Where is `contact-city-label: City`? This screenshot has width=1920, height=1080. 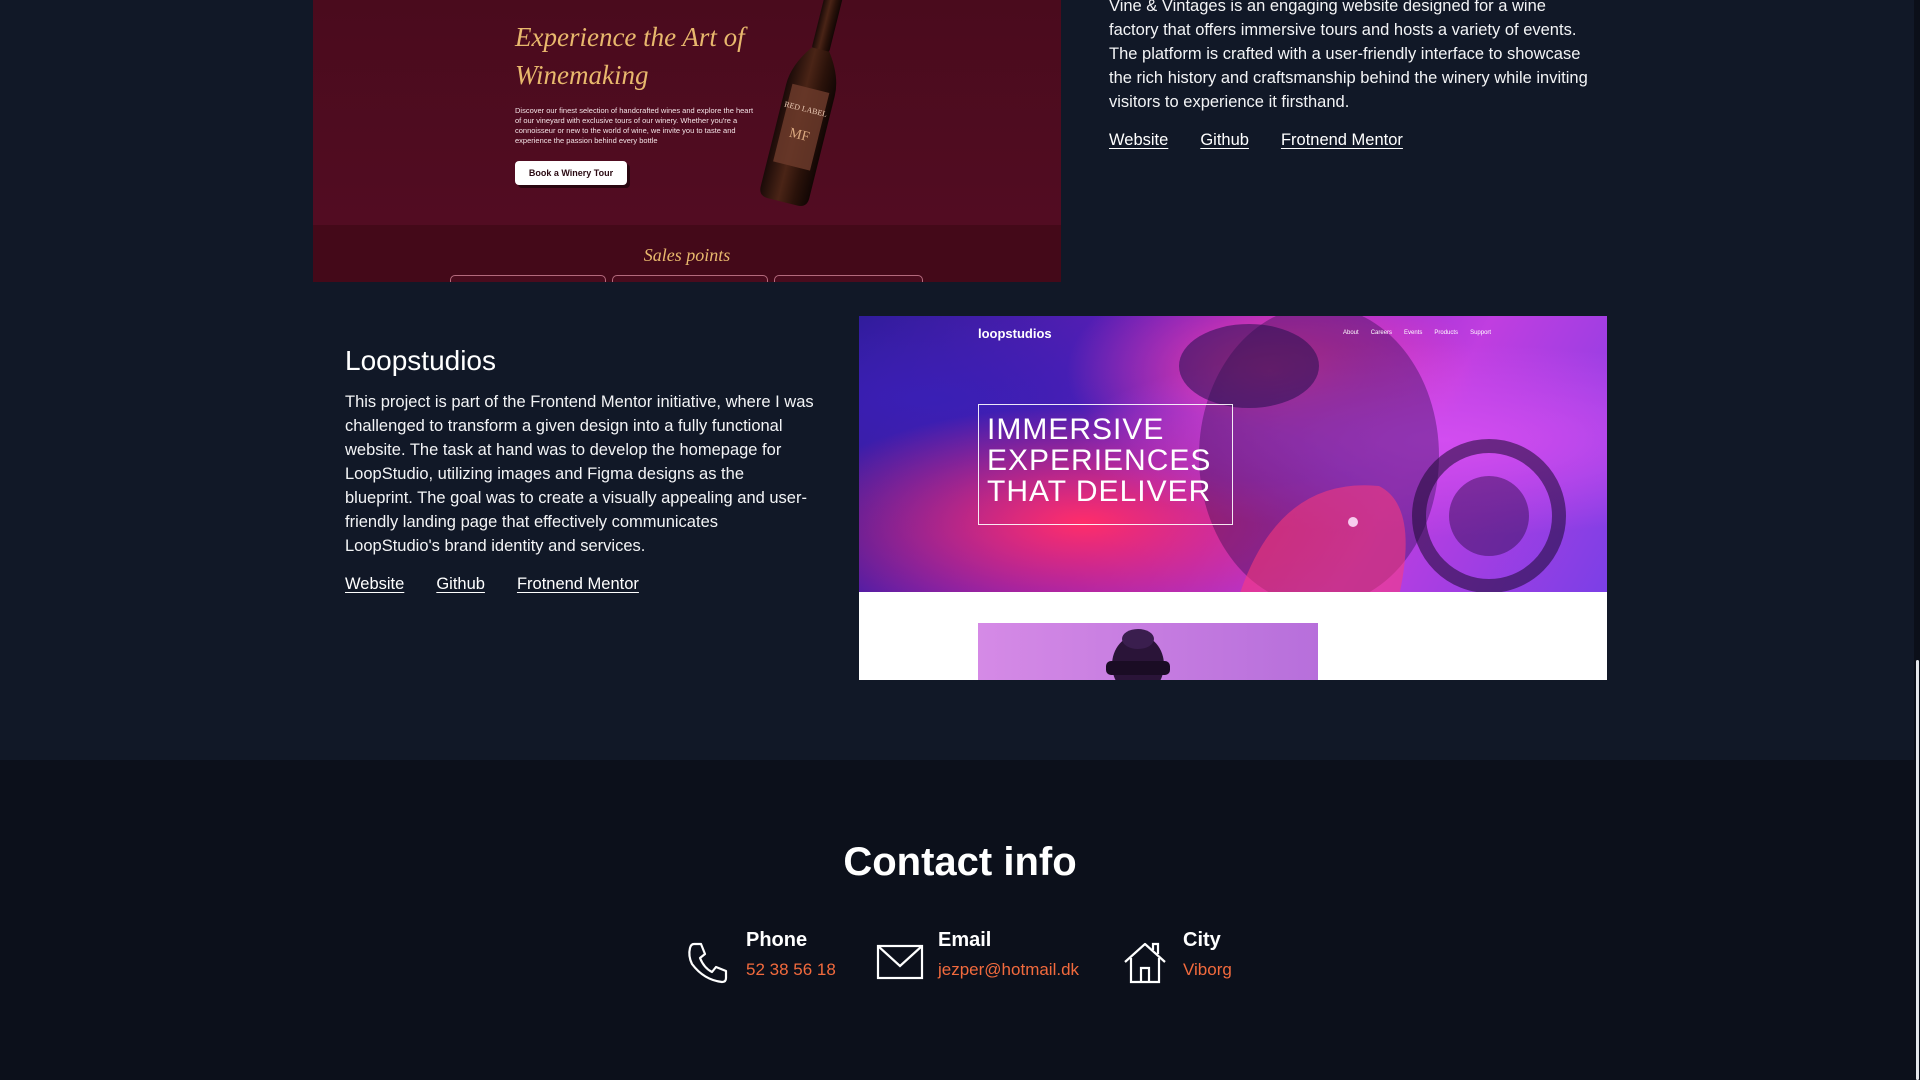
contact-city-label: City is located at coordinates (1202, 940).